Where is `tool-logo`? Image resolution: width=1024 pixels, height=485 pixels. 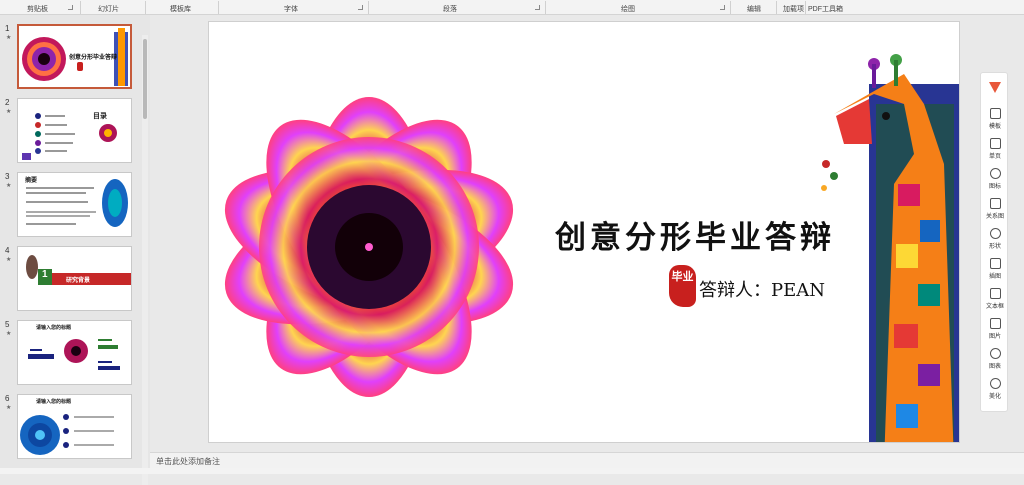 tool-logo is located at coordinates (995, 90).